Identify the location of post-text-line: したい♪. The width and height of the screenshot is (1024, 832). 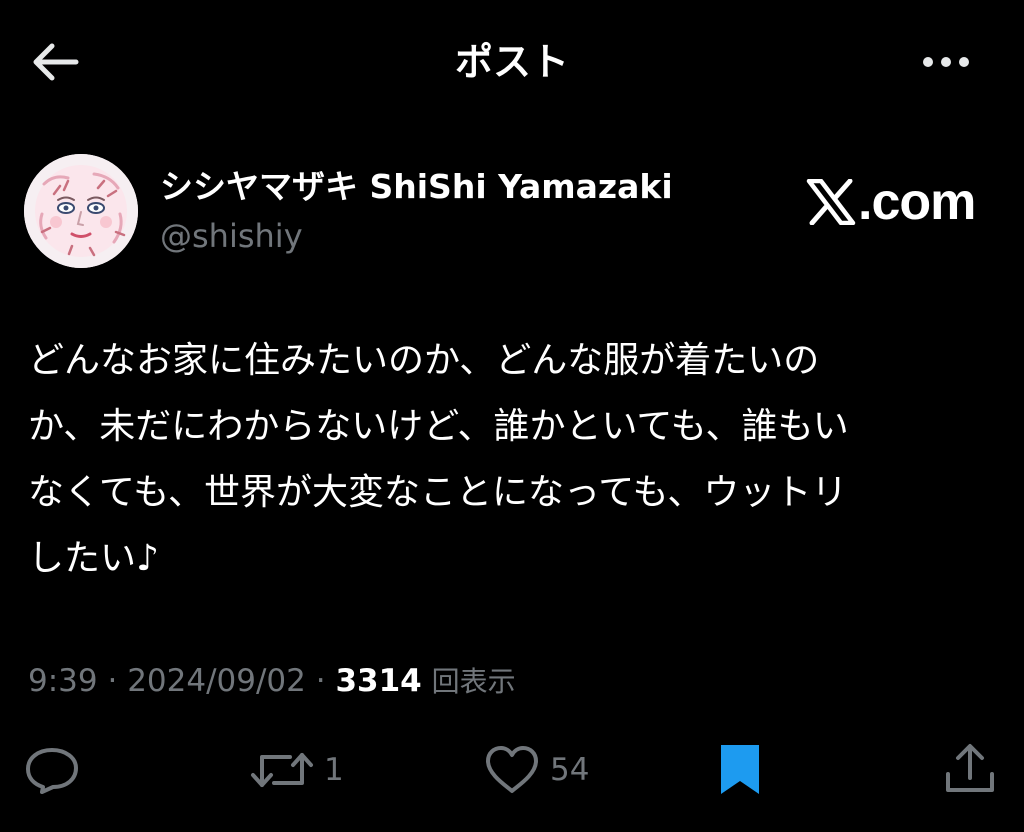
(93, 558).